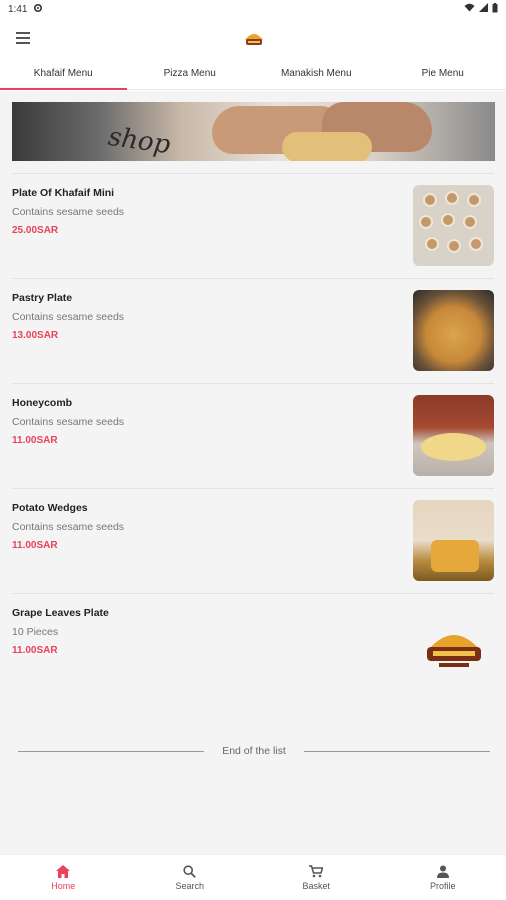 The height and width of the screenshot is (900, 506). I want to click on end-of-list-text: End of the list, so click(254, 751).